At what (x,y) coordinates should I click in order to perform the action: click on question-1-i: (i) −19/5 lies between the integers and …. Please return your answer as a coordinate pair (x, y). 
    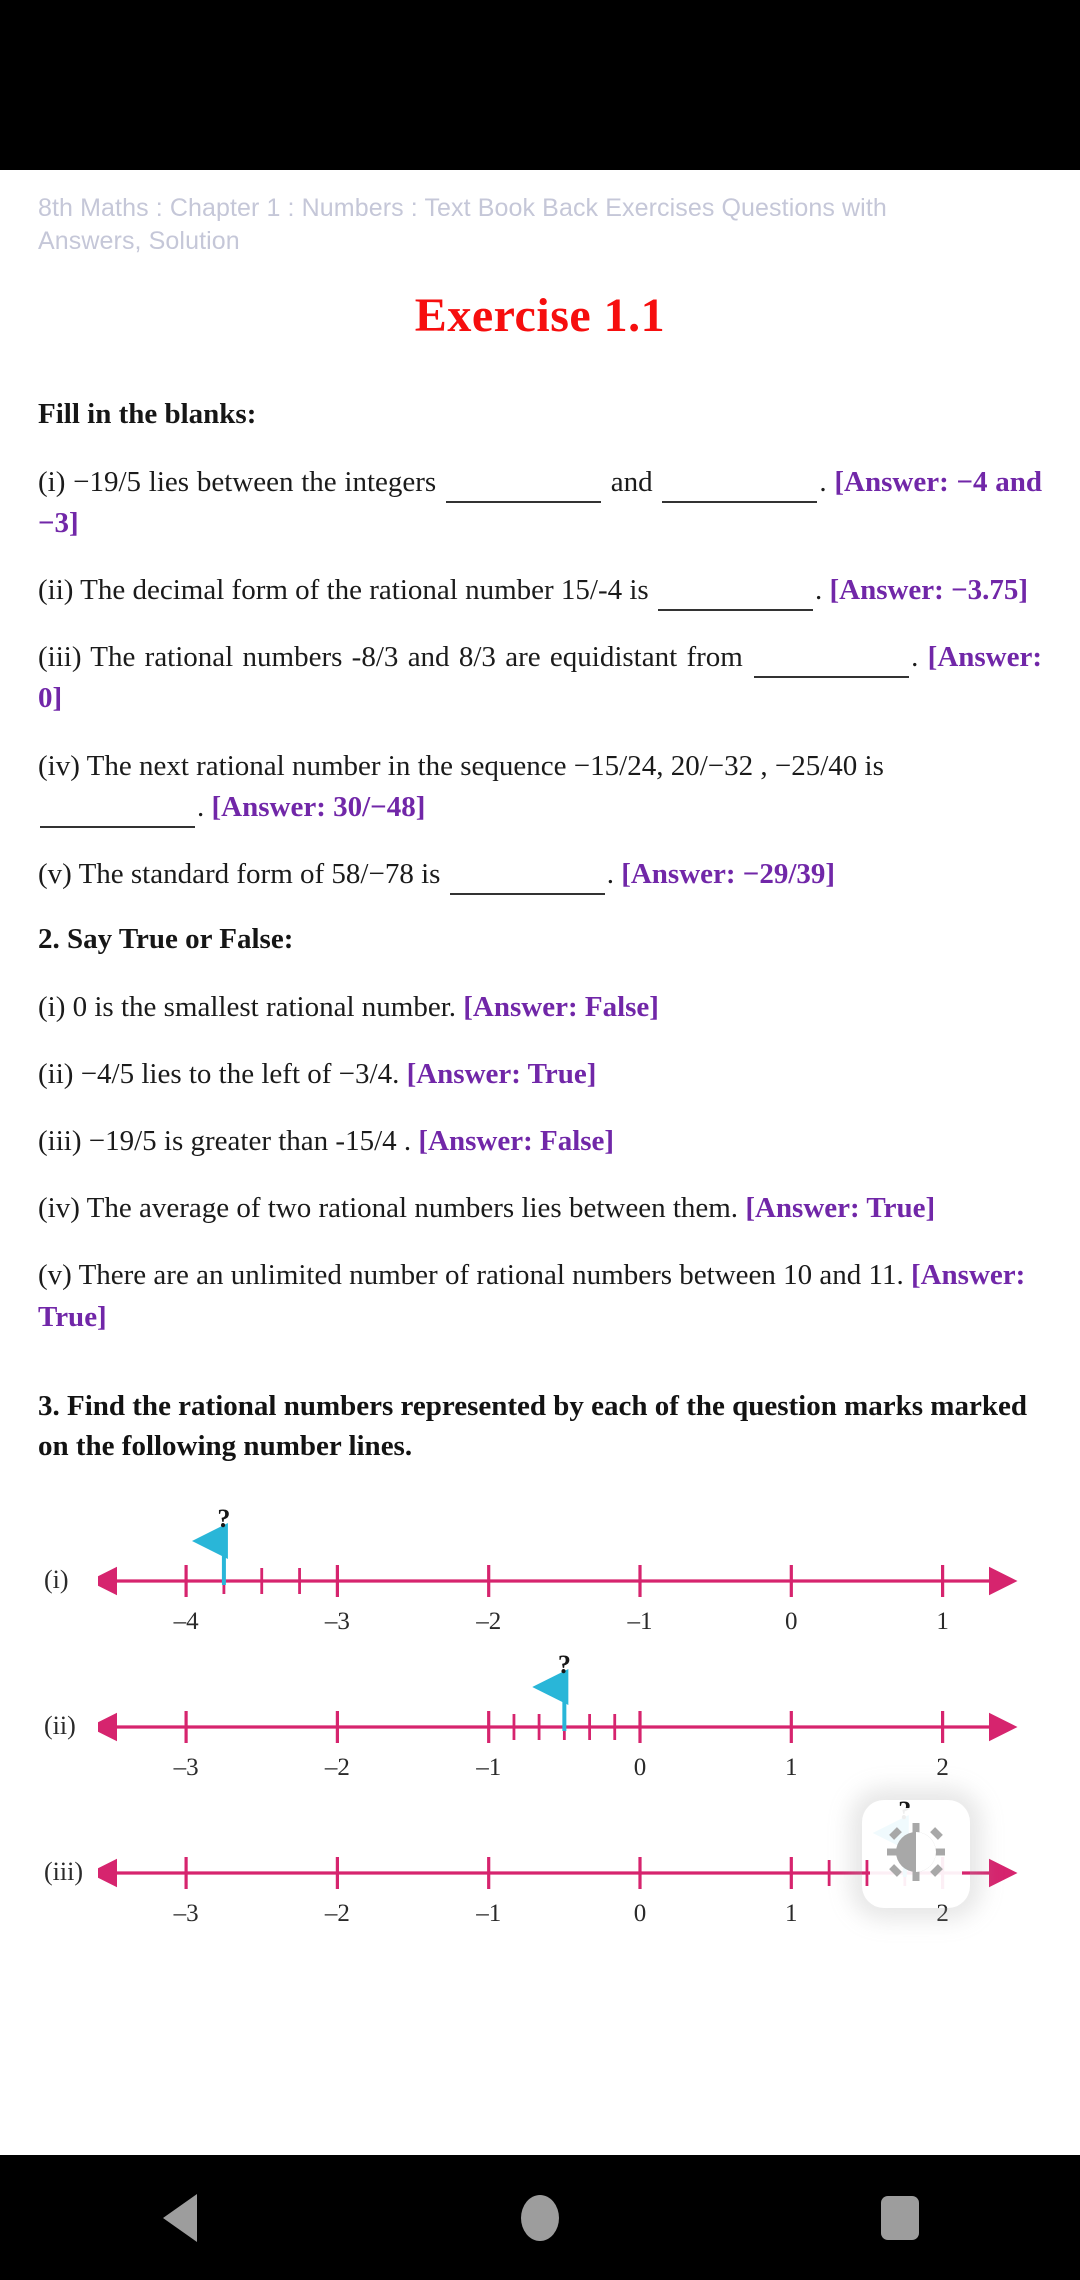
    Looking at the image, I should click on (540, 503).